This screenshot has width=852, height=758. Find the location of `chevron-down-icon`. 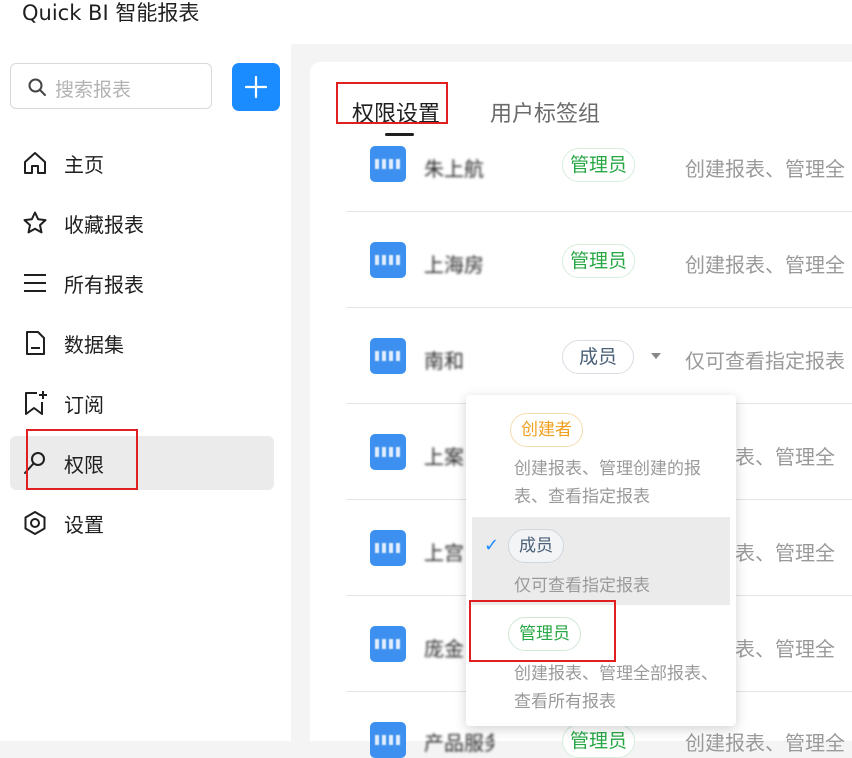

chevron-down-icon is located at coordinates (656, 356).